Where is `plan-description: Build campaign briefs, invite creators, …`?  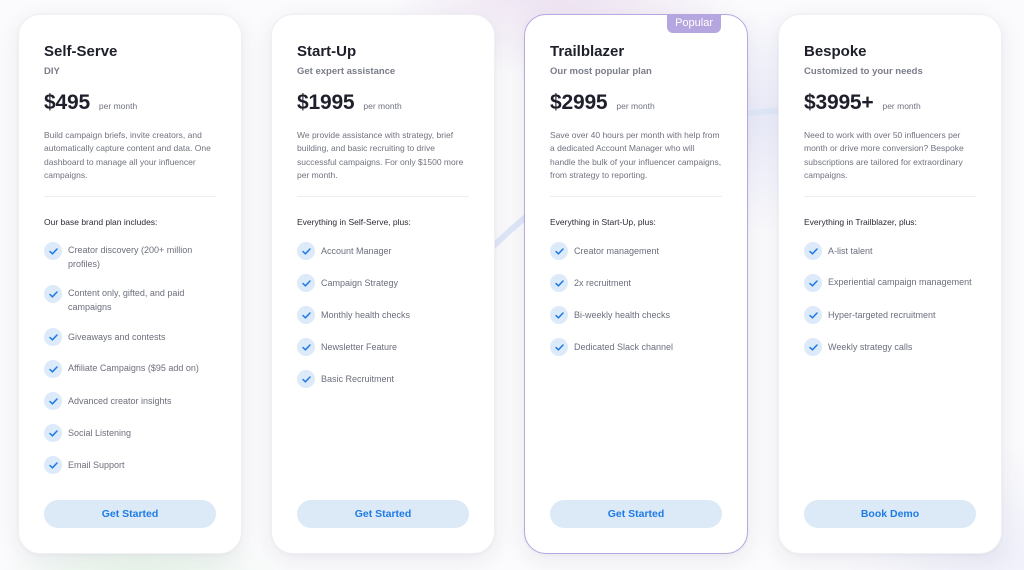 plan-description: Build campaign briefs, invite creators, … is located at coordinates (127, 155).